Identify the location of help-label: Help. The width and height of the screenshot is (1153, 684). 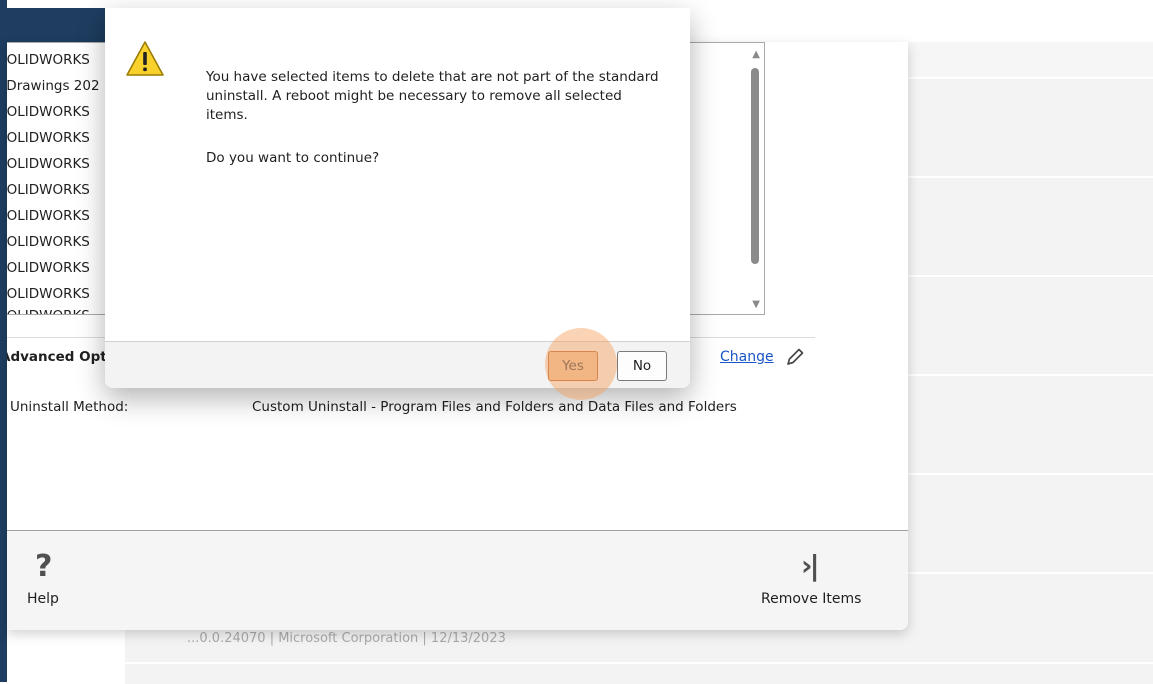
(43, 599).